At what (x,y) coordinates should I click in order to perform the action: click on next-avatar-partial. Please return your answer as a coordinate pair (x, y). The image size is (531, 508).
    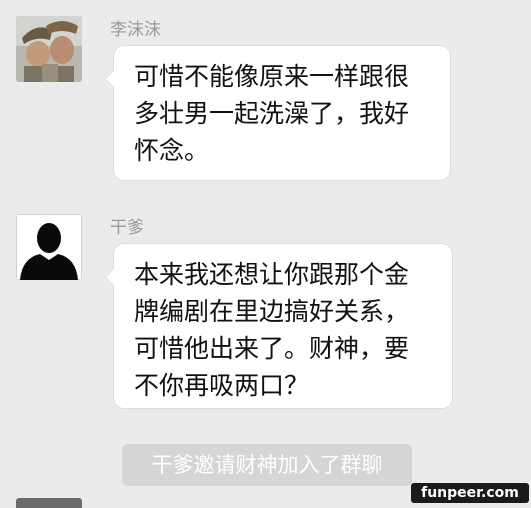
    Looking at the image, I should click on (49, 503).